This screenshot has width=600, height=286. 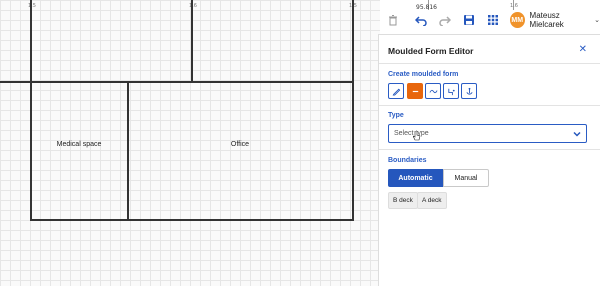 I want to click on redo-icon, so click(x=445, y=21).